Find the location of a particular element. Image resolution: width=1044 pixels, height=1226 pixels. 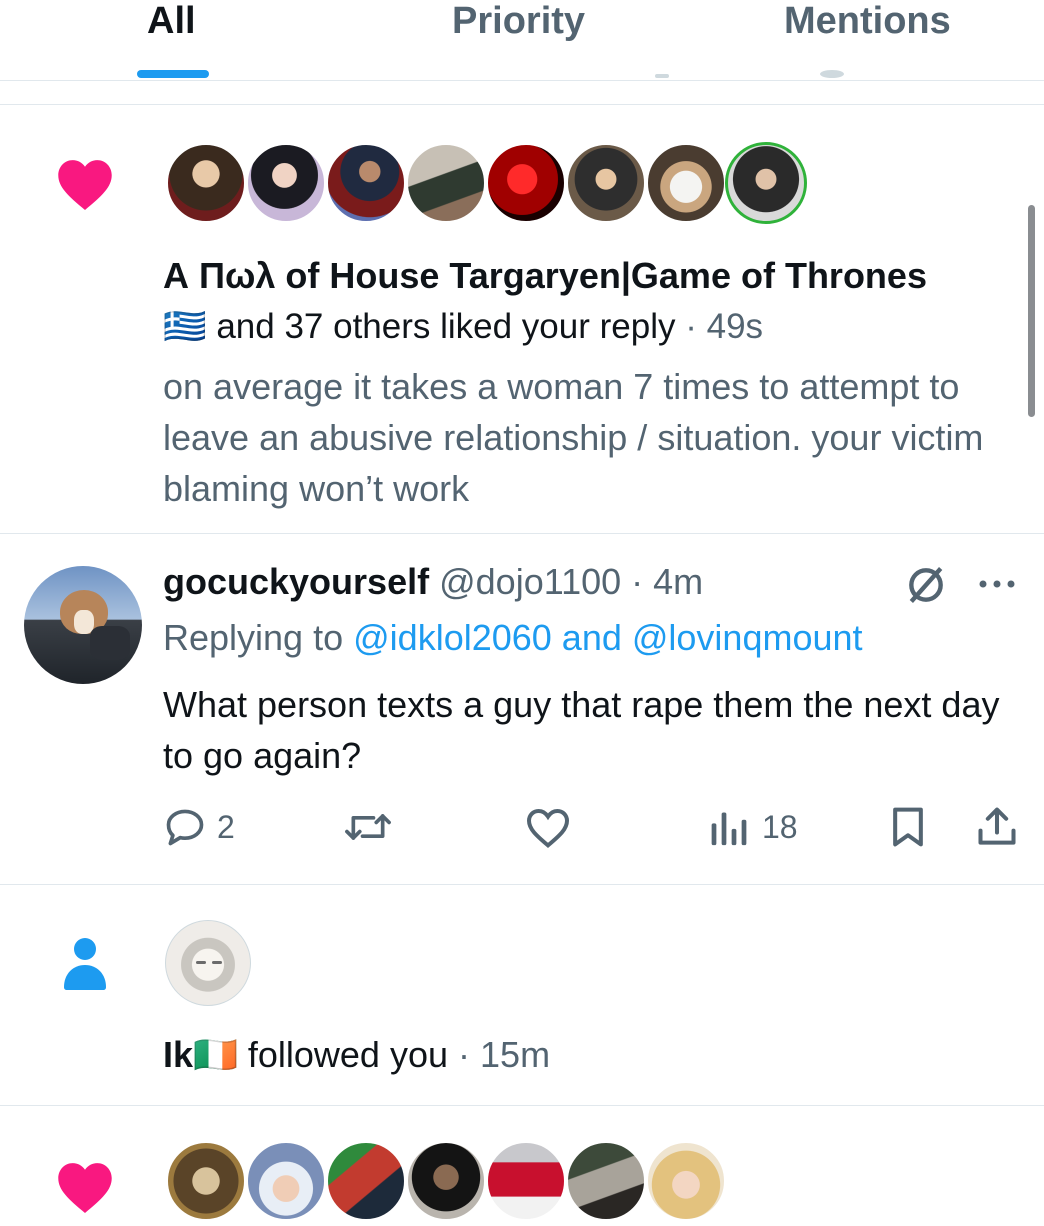

active-tab-indicator is located at coordinates (173, 74).